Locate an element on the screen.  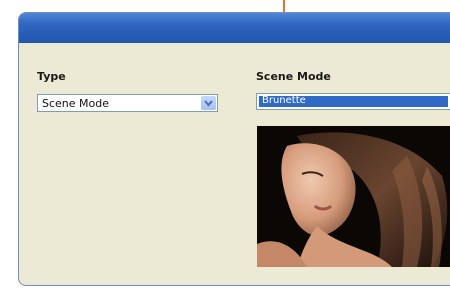
scene-mode-list: Brunette is located at coordinates (353, 101).